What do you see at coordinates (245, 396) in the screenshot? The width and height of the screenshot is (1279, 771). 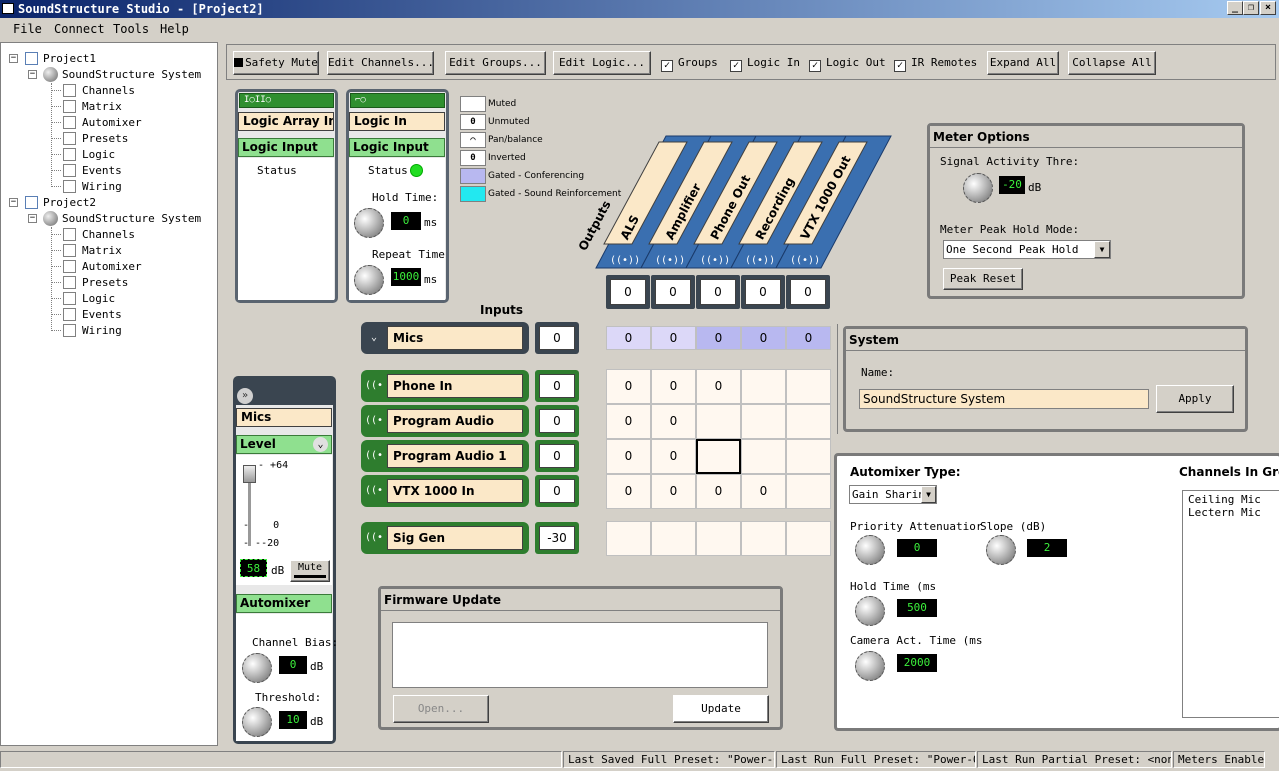 I see `expand-strip-icon: »` at bounding box center [245, 396].